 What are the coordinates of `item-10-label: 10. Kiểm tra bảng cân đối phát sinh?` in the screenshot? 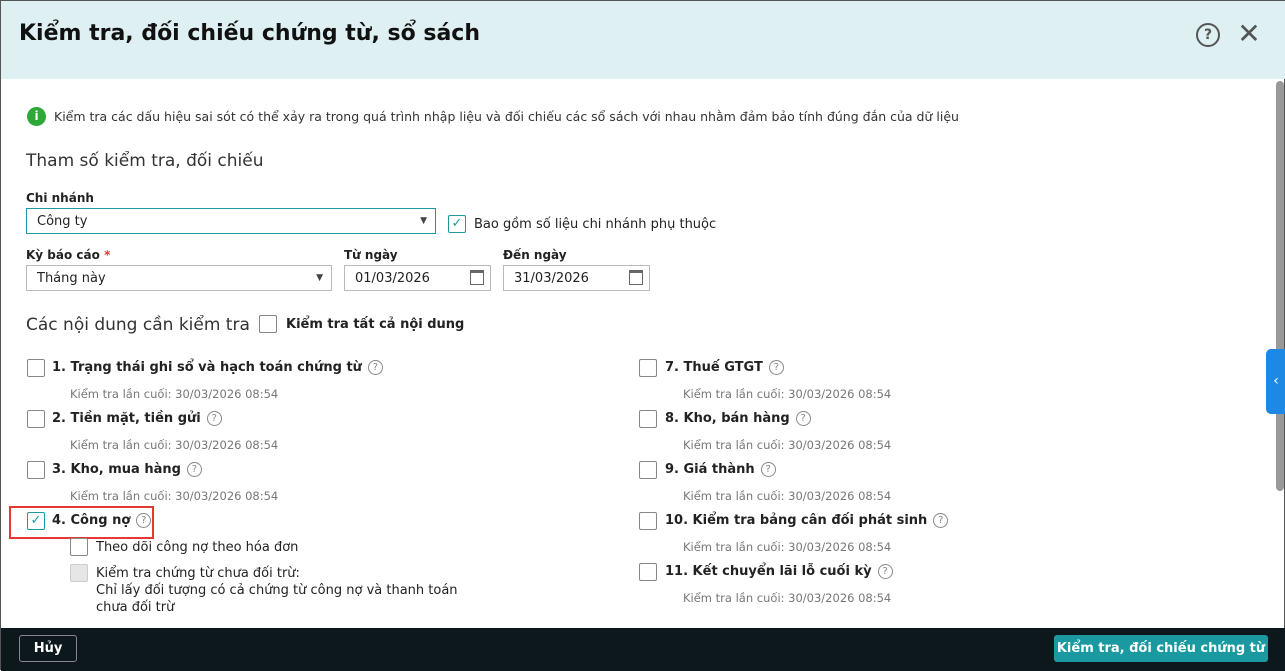 It's located at (807, 520).